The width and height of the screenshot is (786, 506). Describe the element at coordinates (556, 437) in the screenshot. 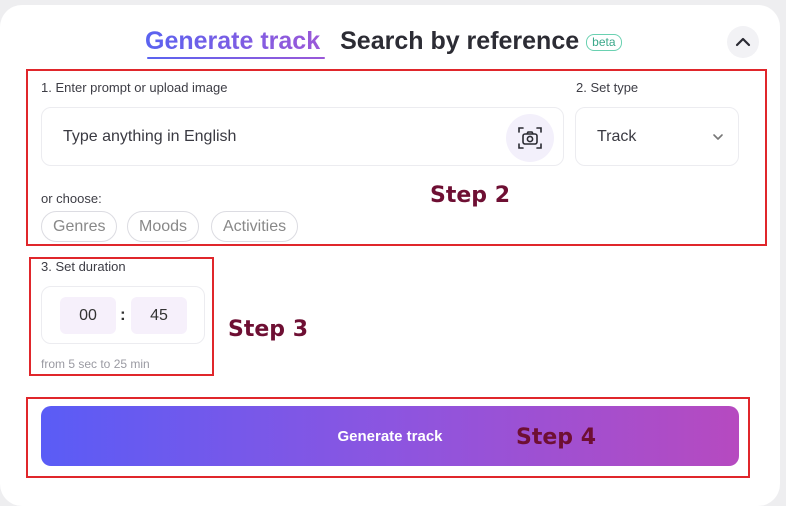

I see `annotation-step4: Step 4` at that location.